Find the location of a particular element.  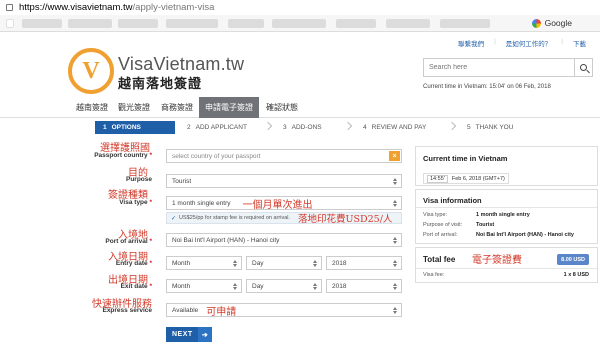

step-add-ons: 3 ADD-ONS is located at coordinates (315, 127).